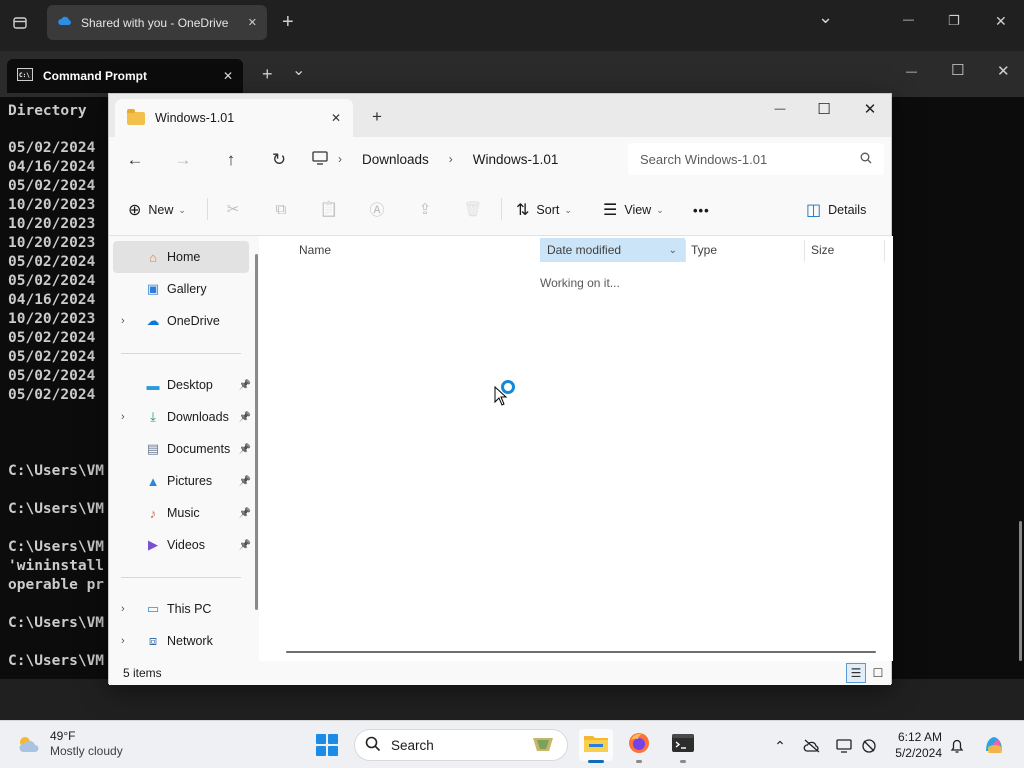 This screenshot has width=1024, height=768. What do you see at coordinates (186, 545) in the screenshot?
I see `sidebar-item-label: Videos` at bounding box center [186, 545].